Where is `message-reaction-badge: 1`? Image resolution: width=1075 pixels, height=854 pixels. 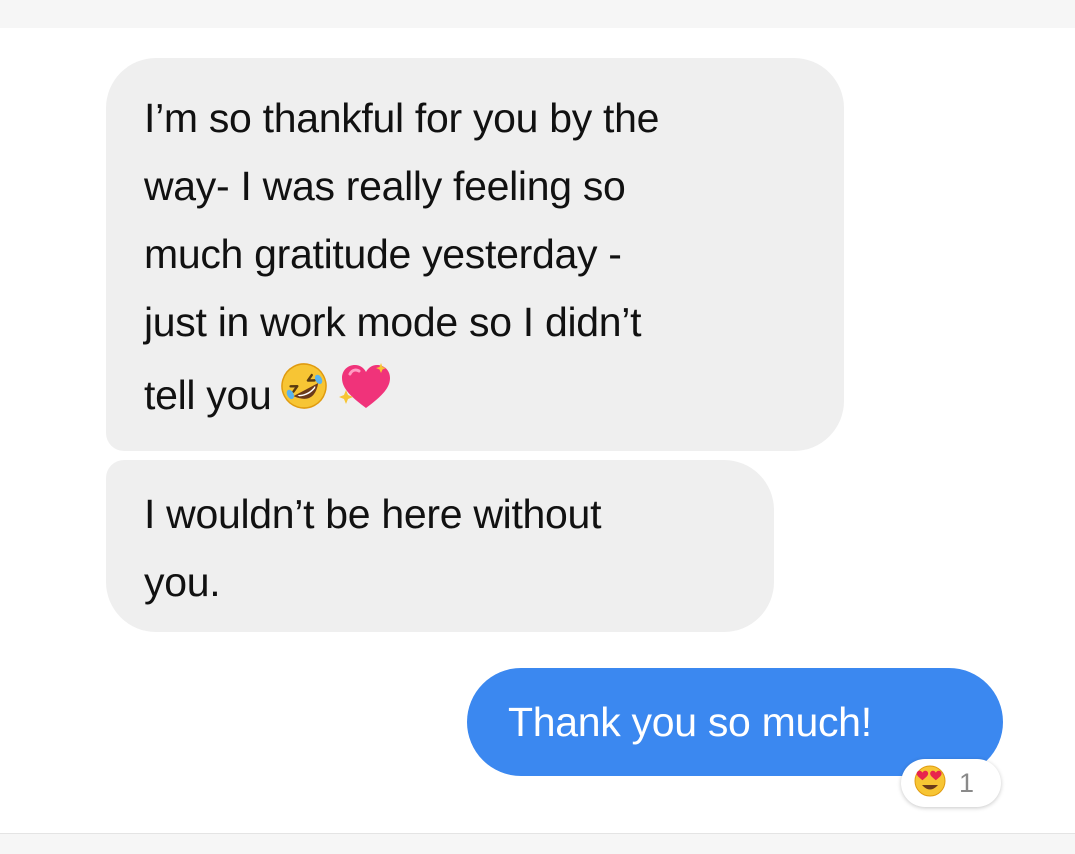 message-reaction-badge: 1 is located at coordinates (951, 783).